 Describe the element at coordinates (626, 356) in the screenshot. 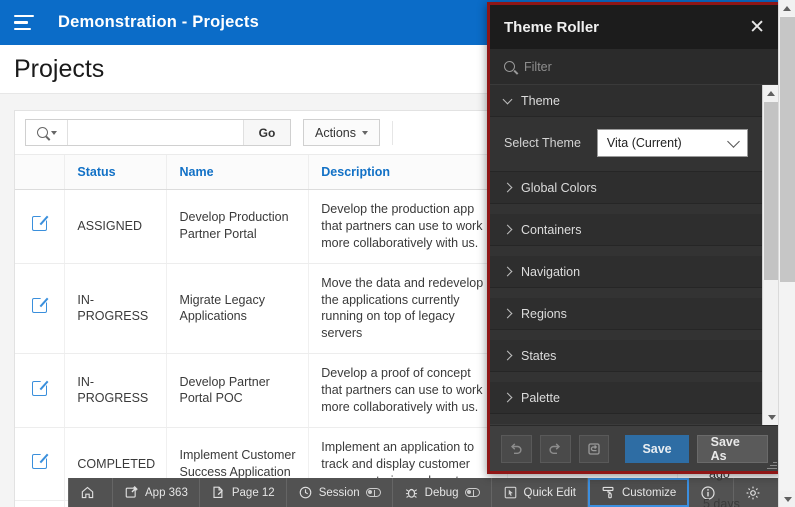

I see `accordion-states: States` at that location.